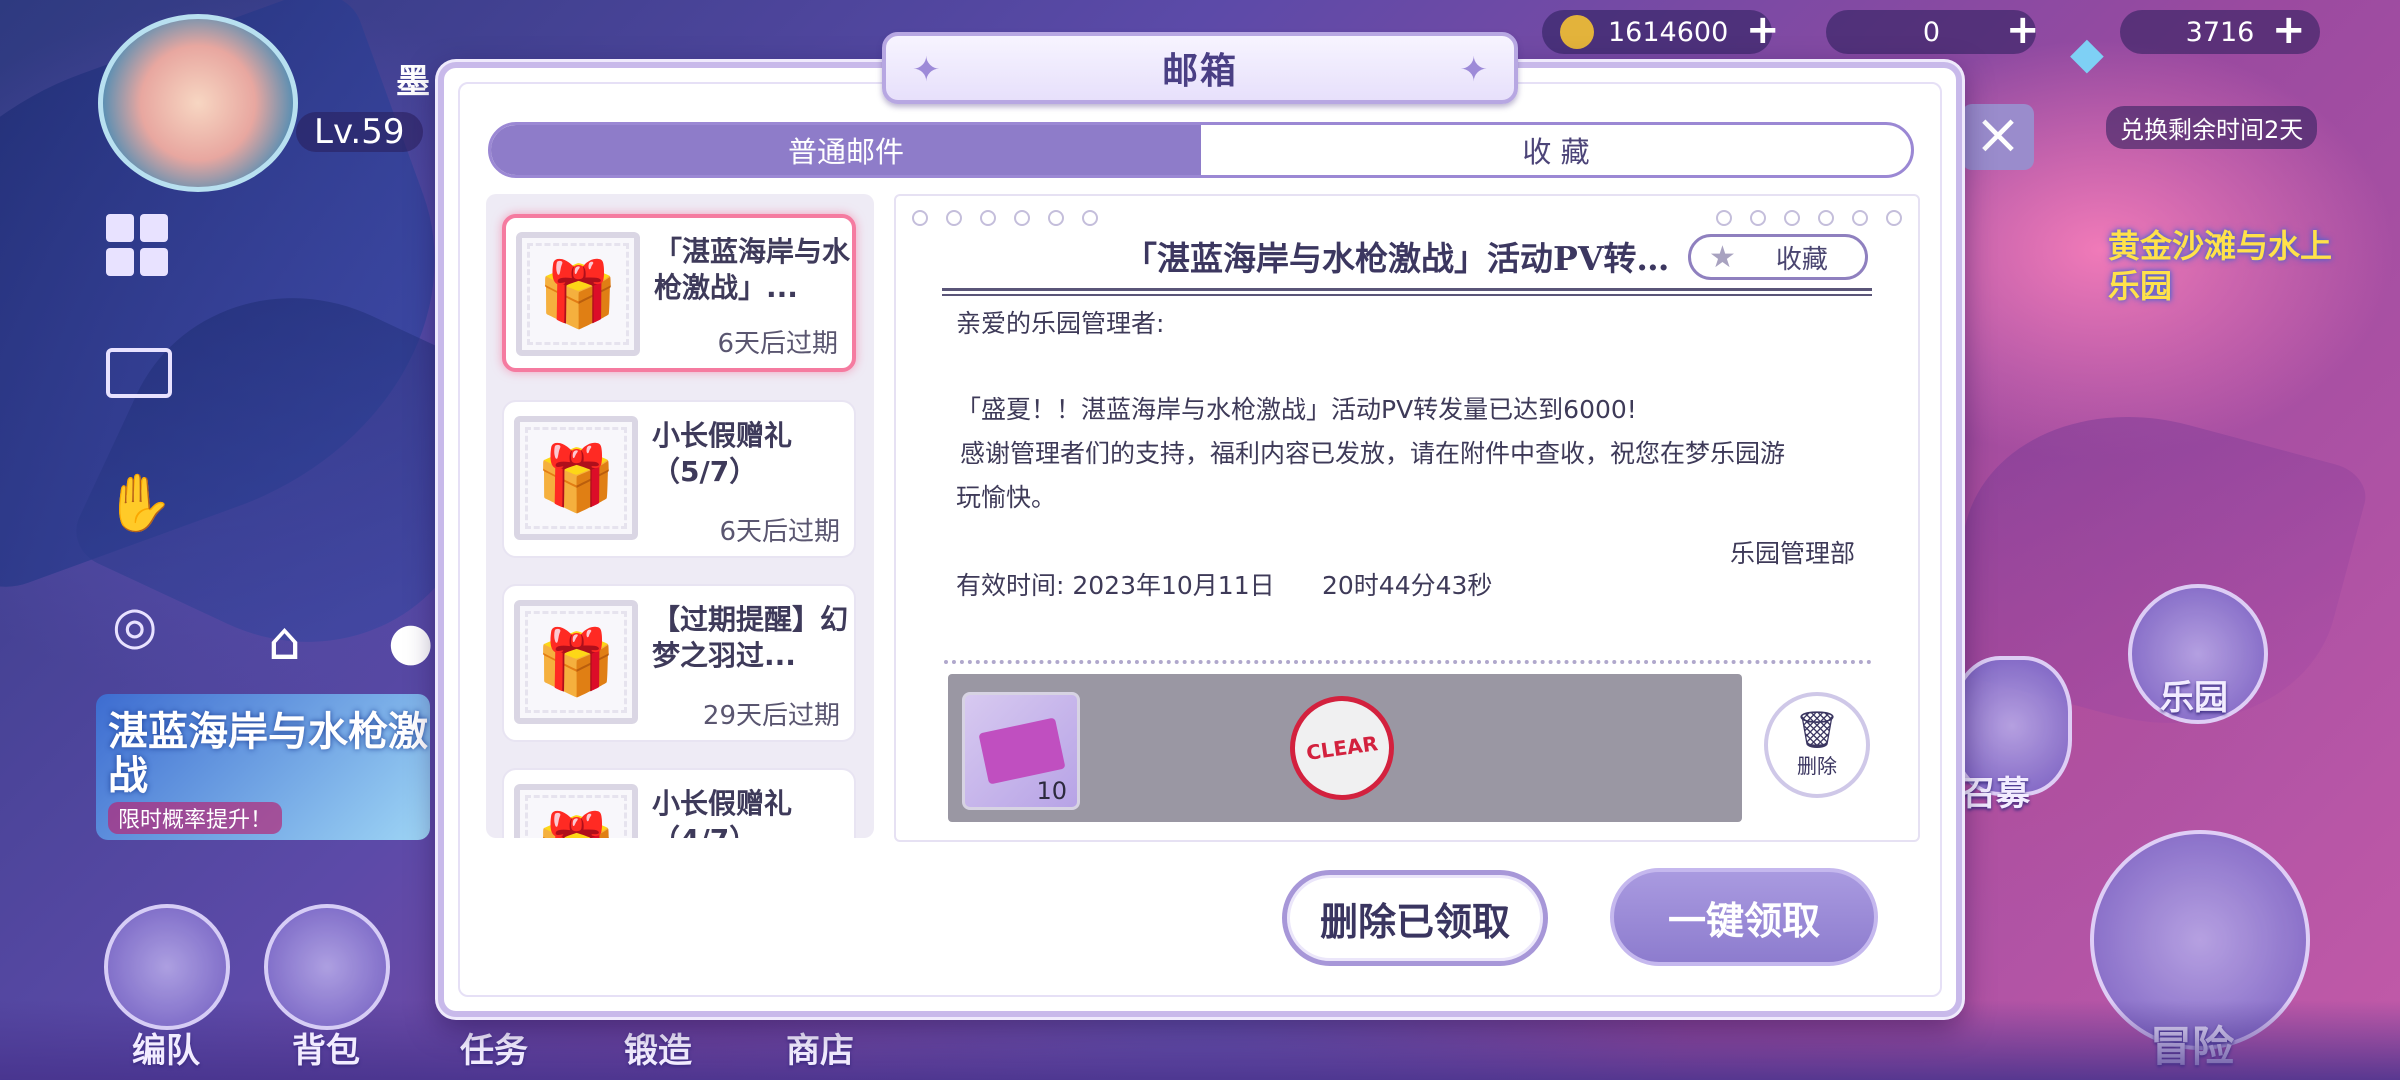 This screenshot has width=2400, height=1080. I want to click on mail-validity-time: 20时44分43秒, so click(1407, 585).